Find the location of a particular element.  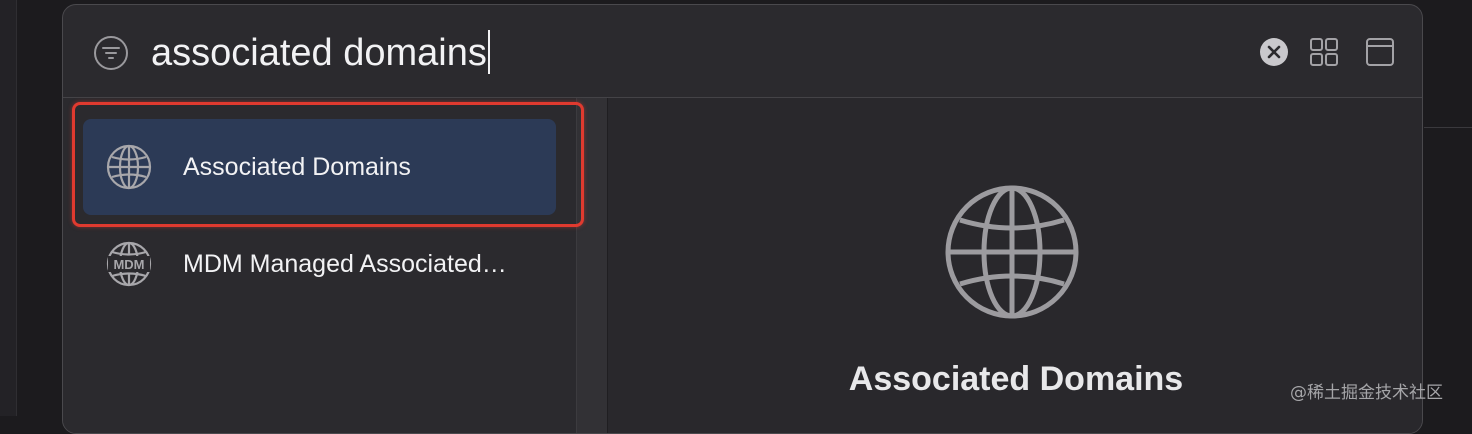

clear-icon is located at coordinates (1274, 52).